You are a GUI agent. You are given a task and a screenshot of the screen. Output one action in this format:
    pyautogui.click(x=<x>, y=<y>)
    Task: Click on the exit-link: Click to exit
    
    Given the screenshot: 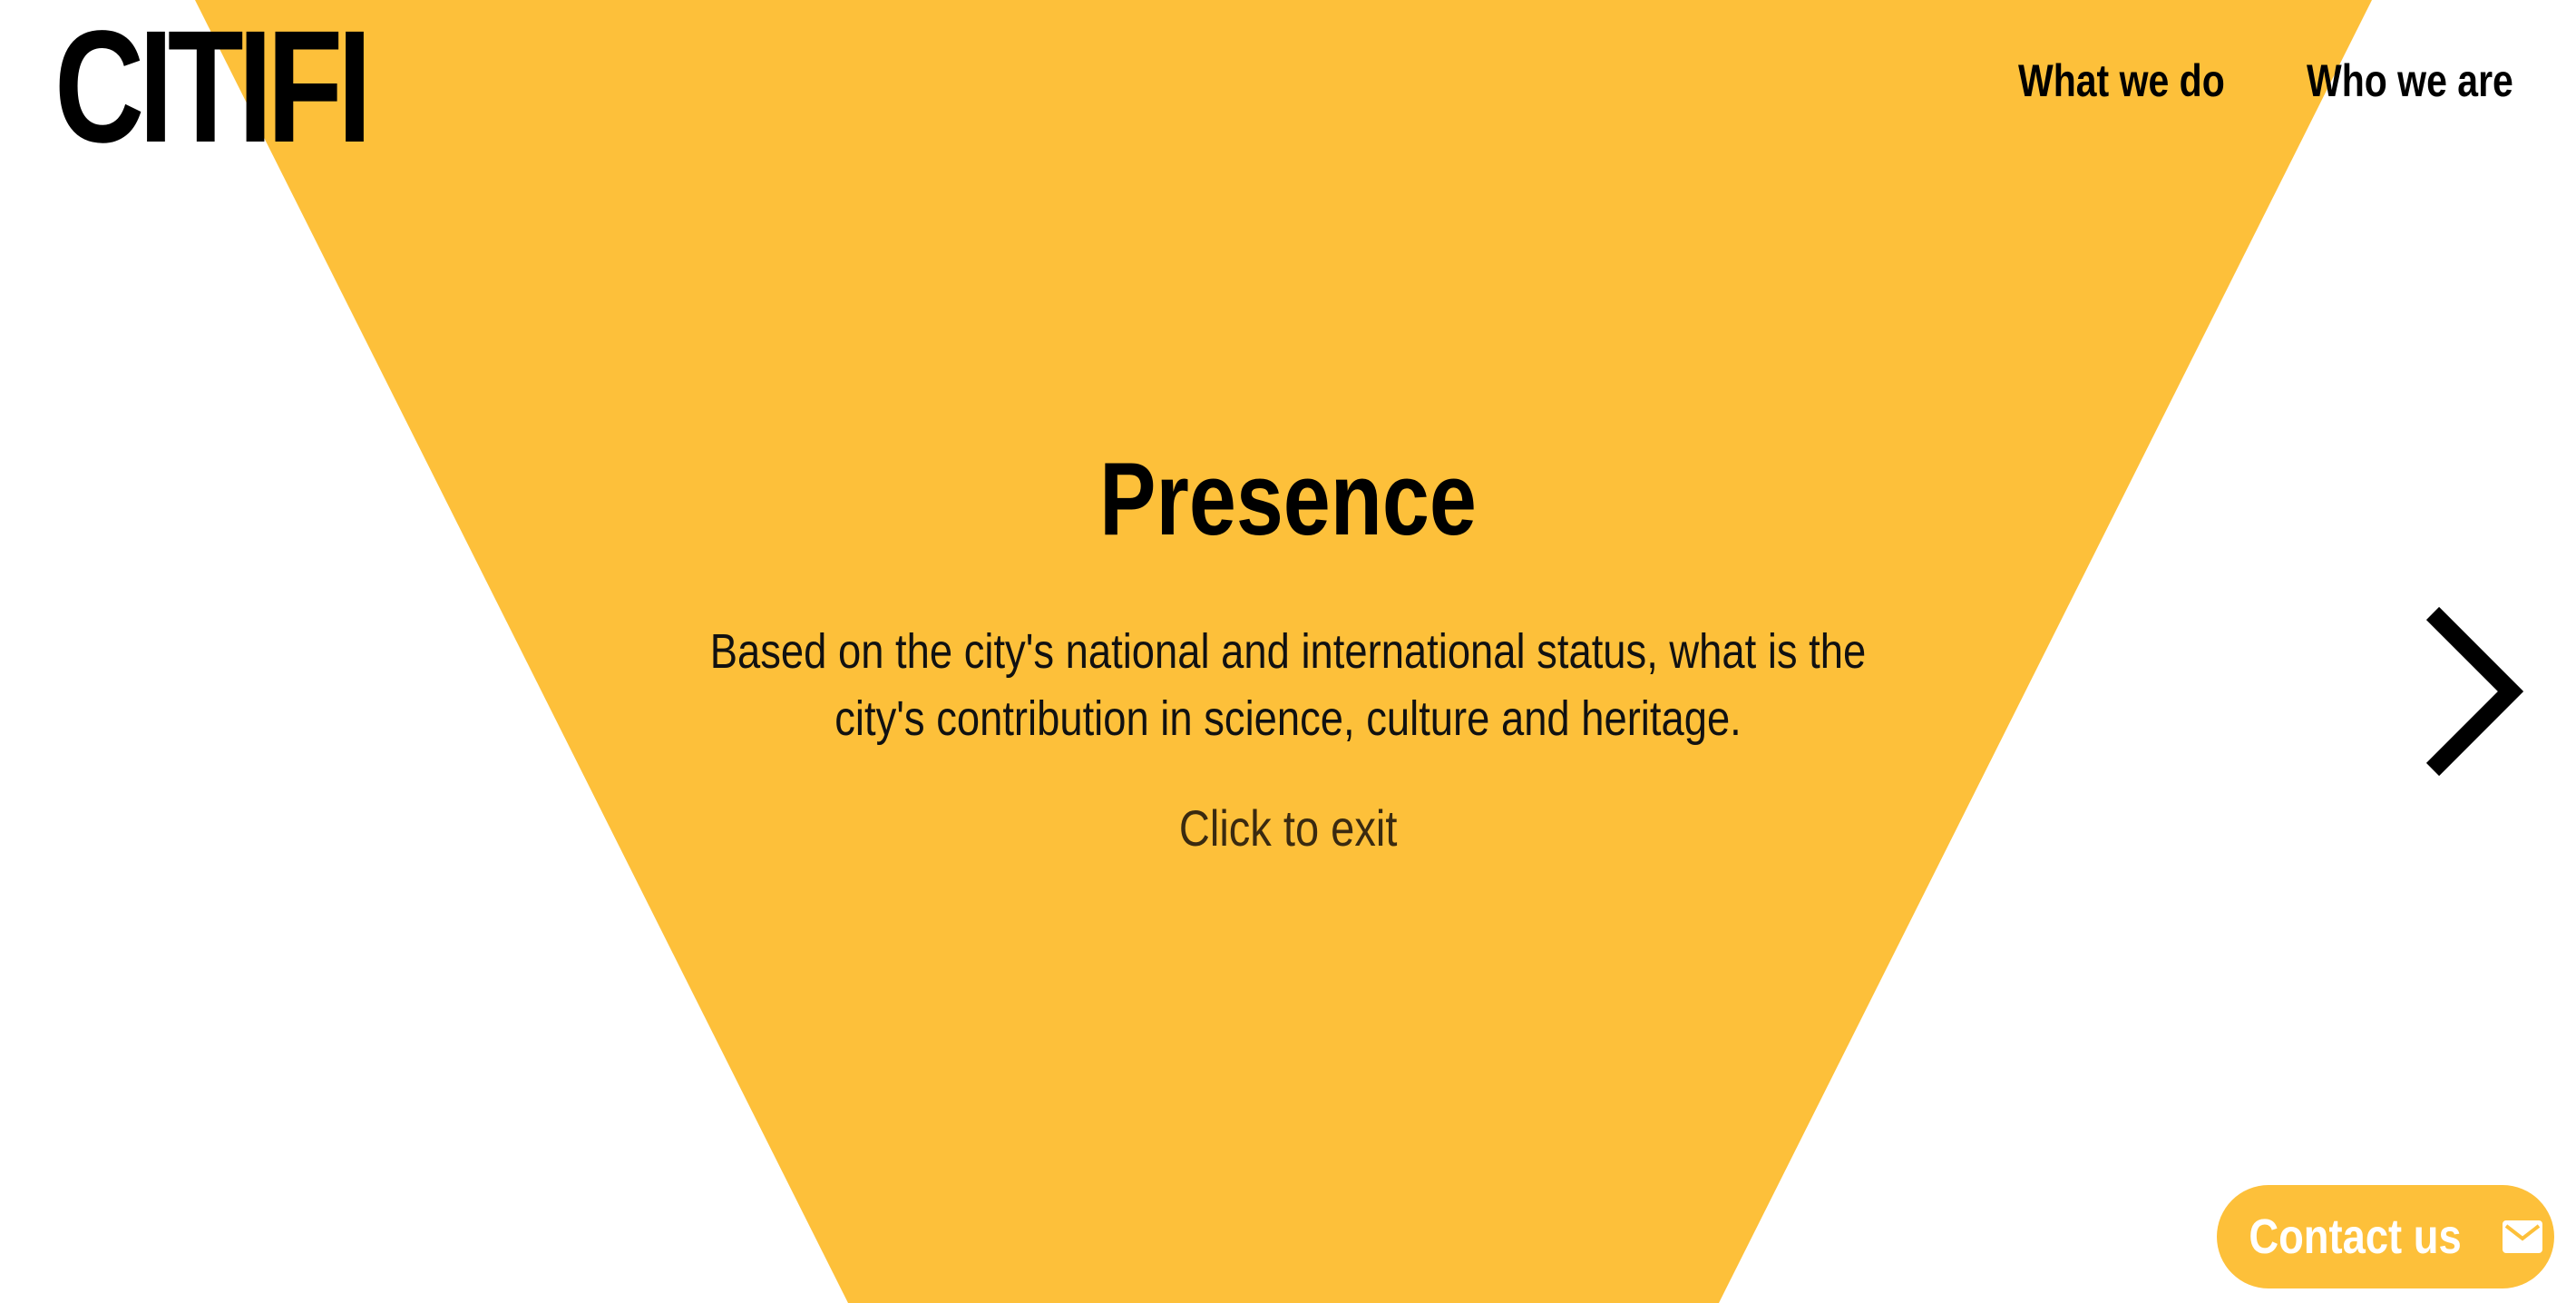 What is the action you would take?
    pyautogui.click(x=1288, y=828)
    